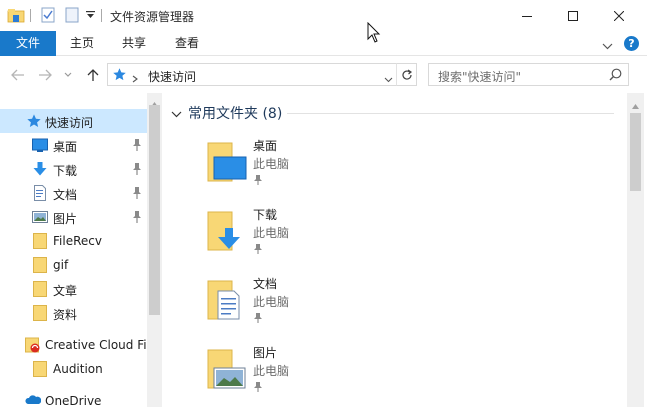 The width and height of the screenshot is (647, 407). What do you see at coordinates (176, 114) in the screenshot?
I see `collapse-group-icon` at bounding box center [176, 114].